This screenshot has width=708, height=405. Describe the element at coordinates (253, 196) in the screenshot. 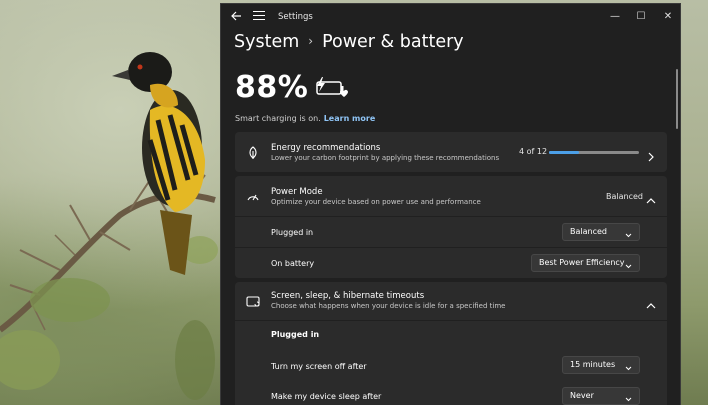

I see `power-mode-gauge-icon` at that location.